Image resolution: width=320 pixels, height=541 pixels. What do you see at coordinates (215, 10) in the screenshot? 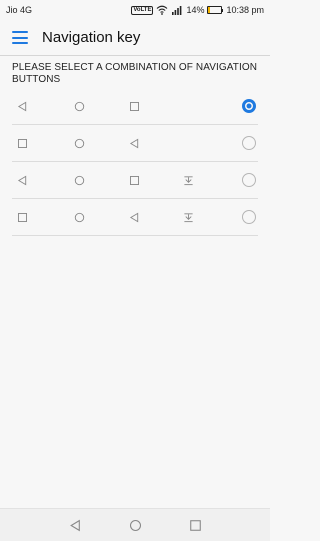
I see `battery-icon` at bounding box center [215, 10].